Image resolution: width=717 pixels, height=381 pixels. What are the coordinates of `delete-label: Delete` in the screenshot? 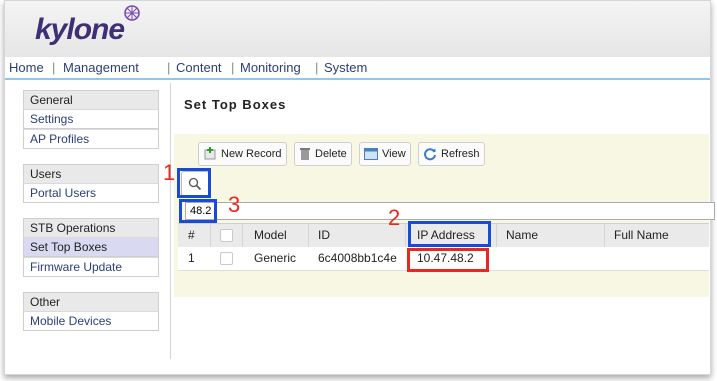 It's located at (331, 154).